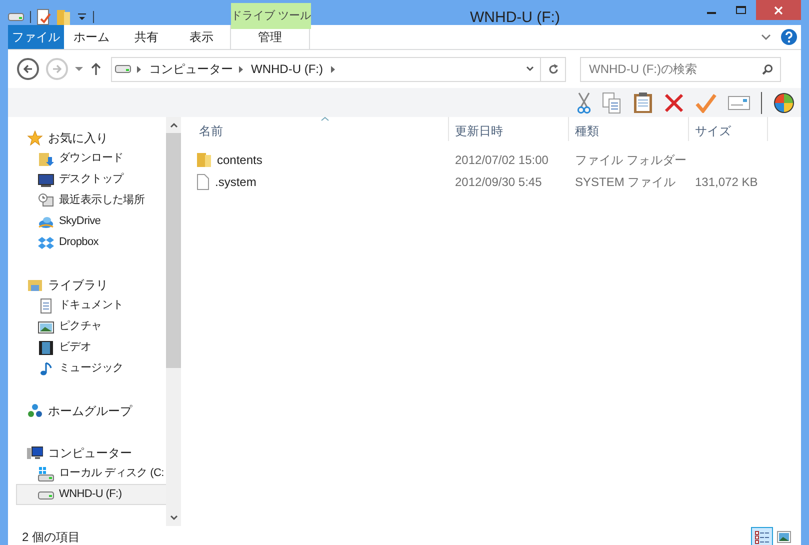  I want to click on column-header: 更新日時, so click(509, 129).